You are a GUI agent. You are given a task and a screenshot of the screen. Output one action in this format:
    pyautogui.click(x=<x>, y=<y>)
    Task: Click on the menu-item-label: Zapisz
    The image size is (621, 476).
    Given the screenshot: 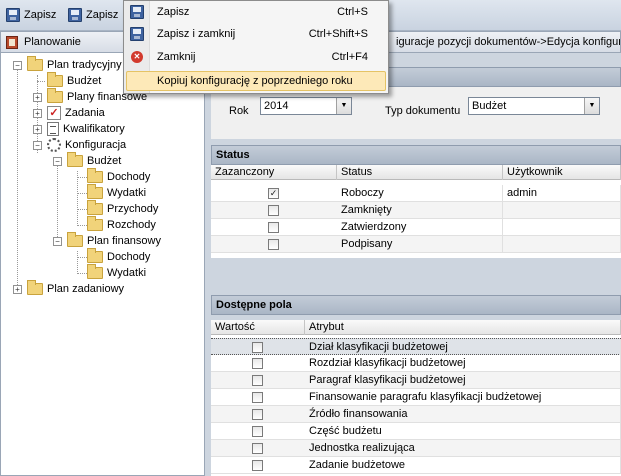 What is the action you would take?
    pyautogui.click(x=173, y=12)
    